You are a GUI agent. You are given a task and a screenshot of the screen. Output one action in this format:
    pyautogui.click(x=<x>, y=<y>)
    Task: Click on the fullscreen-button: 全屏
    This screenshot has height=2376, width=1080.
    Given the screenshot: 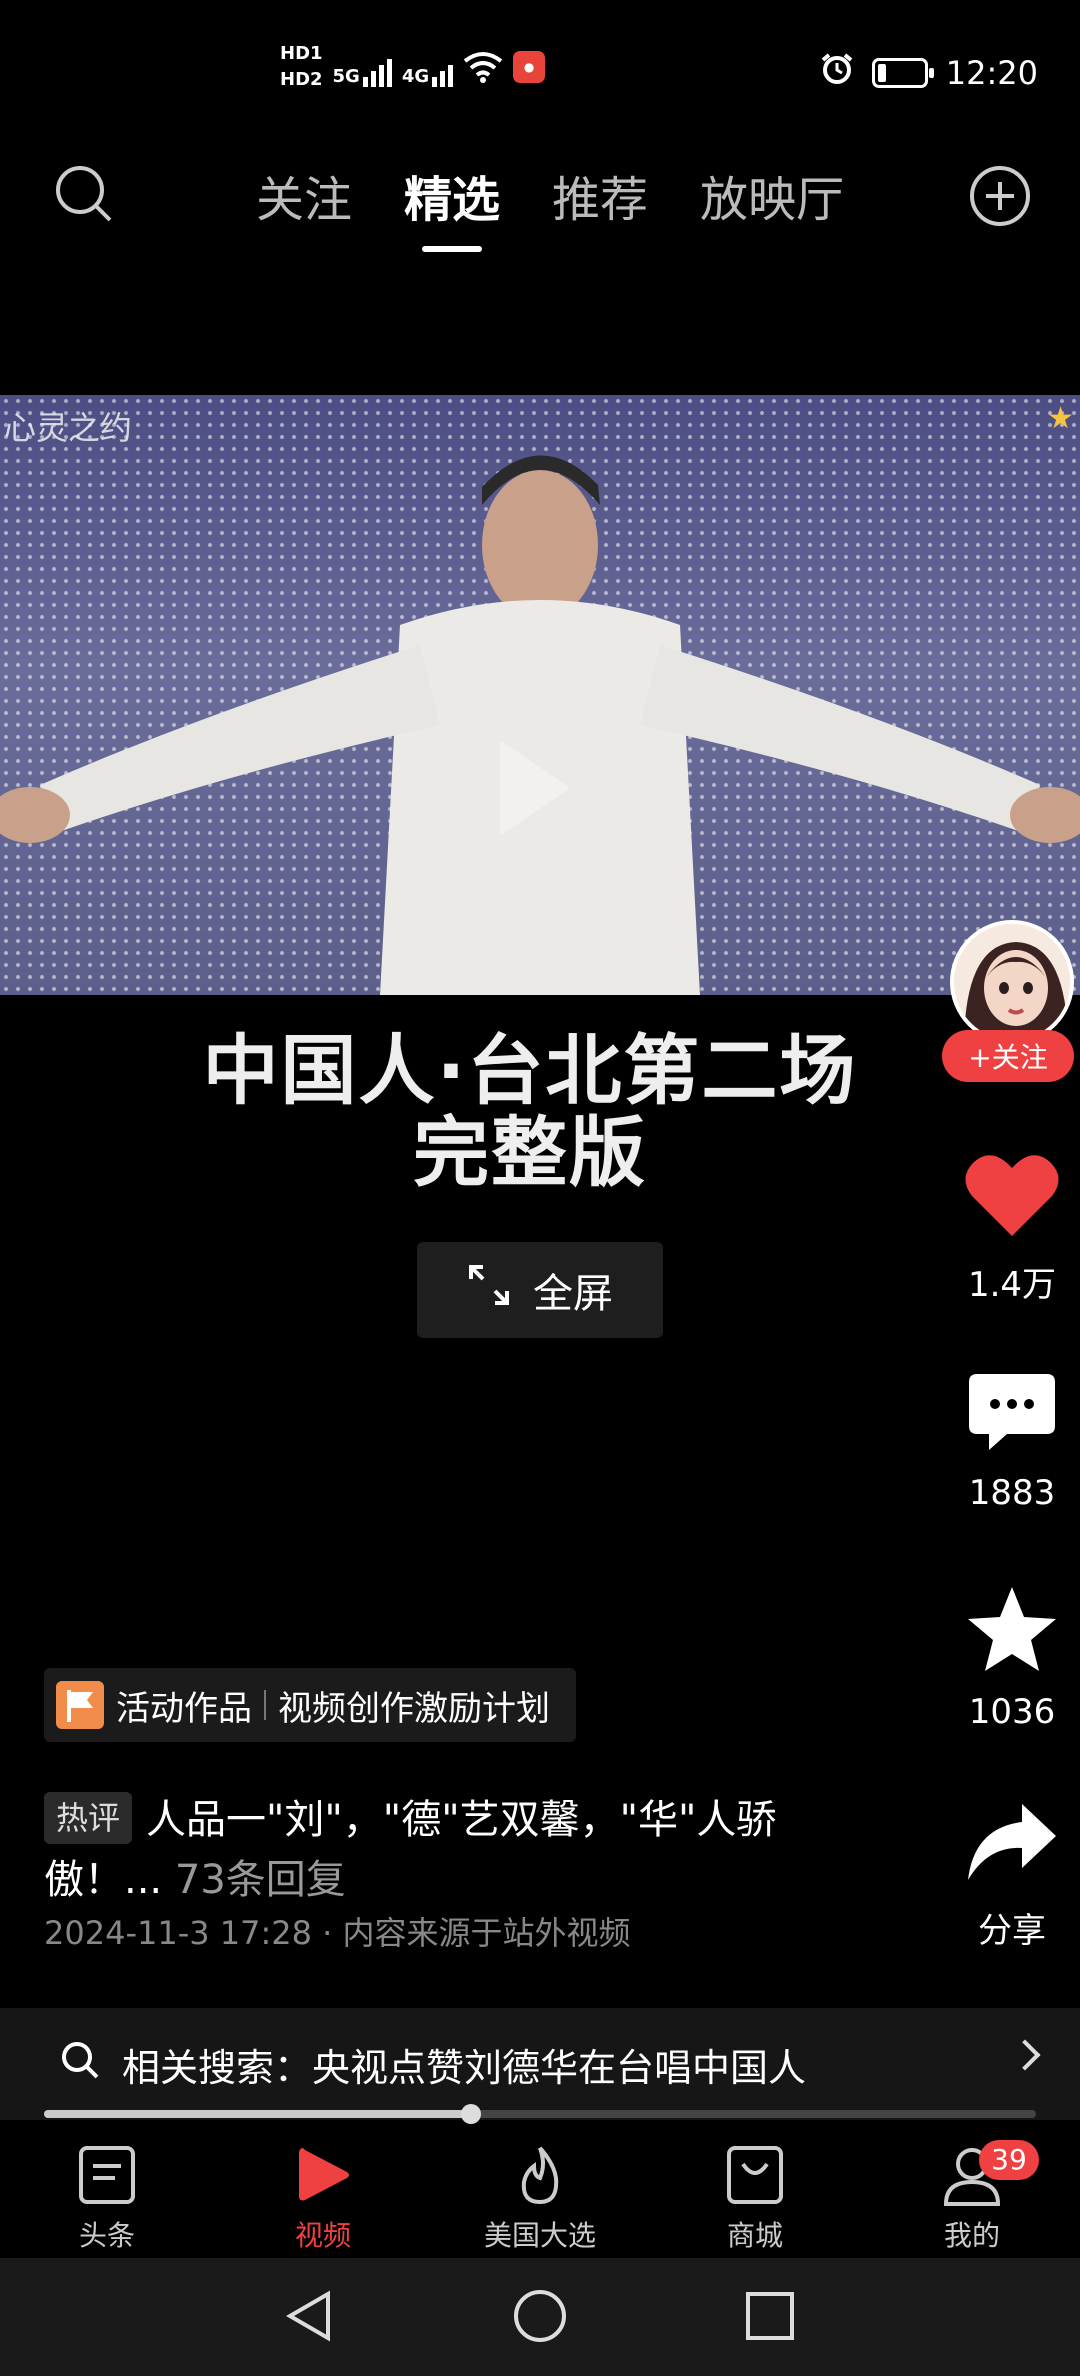 What is the action you would take?
    pyautogui.click(x=540, y=1290)
    